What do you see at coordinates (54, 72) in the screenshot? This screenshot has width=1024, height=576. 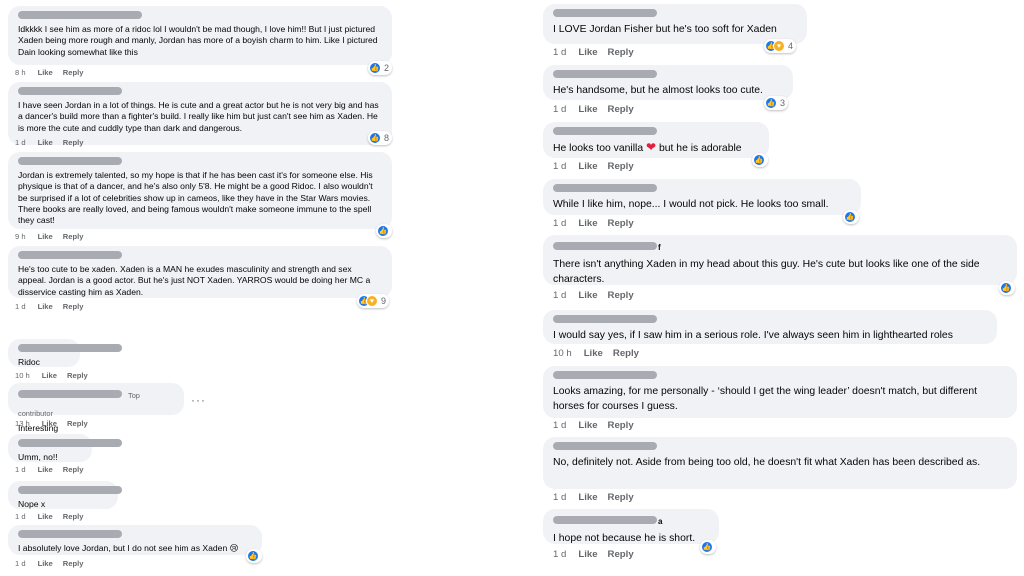 I see `comment-actions: 8 h Like Reply` at bounding box center [54, 72].